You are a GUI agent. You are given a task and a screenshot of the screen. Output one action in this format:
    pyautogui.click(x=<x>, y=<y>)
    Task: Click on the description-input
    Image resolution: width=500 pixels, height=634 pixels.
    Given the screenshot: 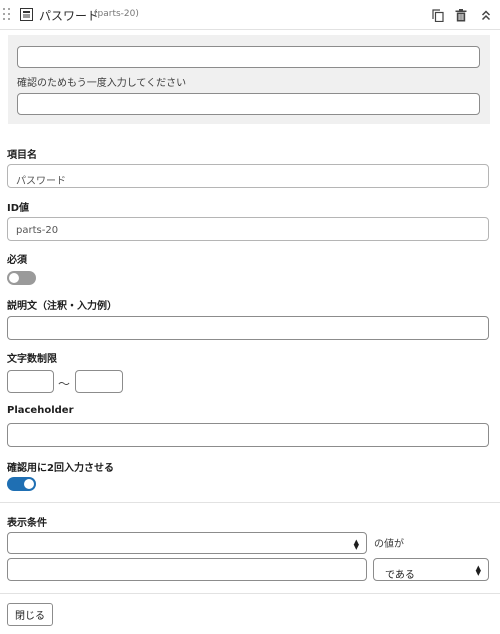 What is the action you would take?
    pyautogui.click(x=248, y=328)
    